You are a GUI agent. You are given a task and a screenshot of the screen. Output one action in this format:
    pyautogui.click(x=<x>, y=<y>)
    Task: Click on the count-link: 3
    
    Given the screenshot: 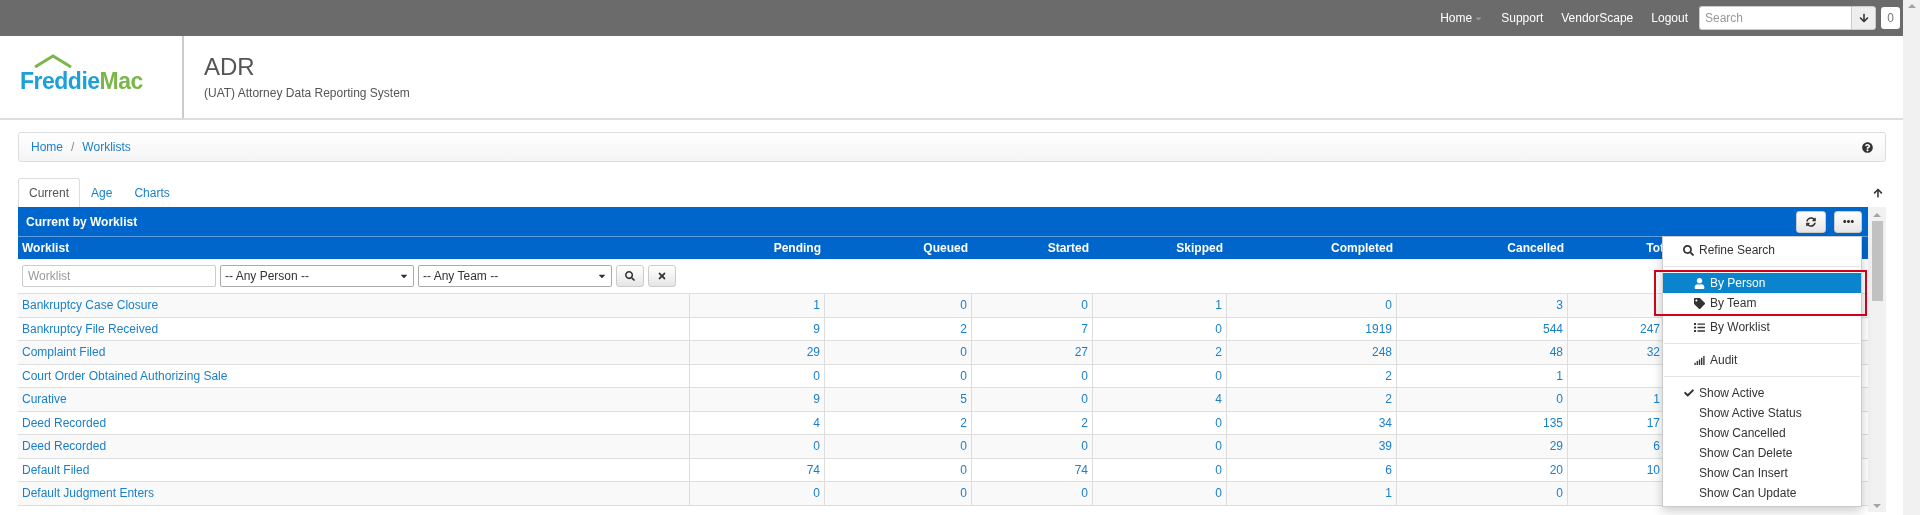 What is the action you would take?
    pyautogui.click(x=1559, y=305)
    